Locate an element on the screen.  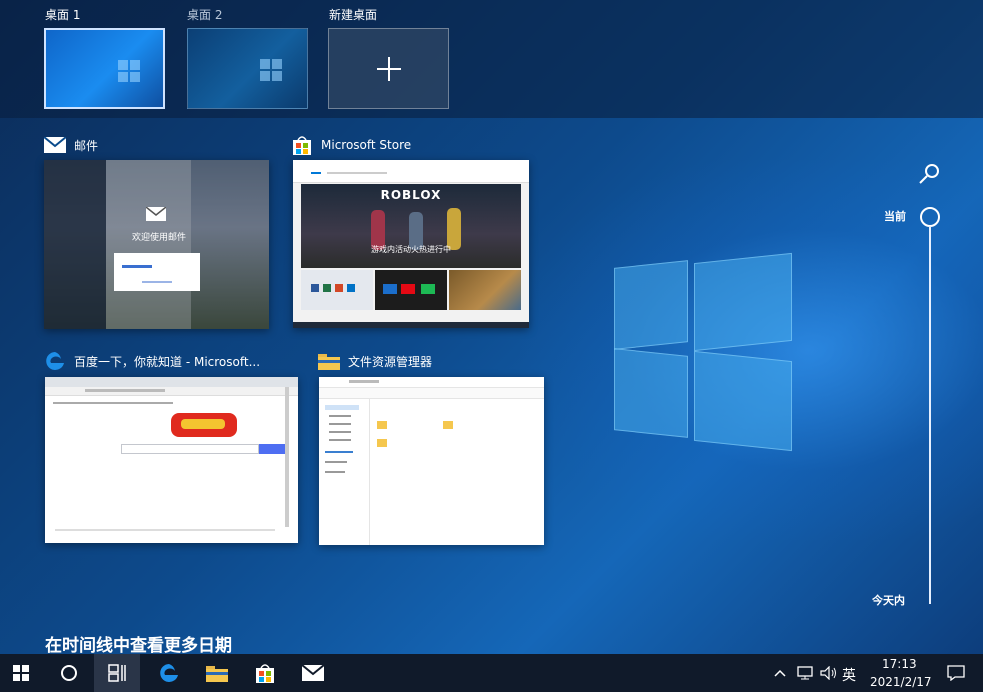
task-view-button is located at coordinates (117, 673).